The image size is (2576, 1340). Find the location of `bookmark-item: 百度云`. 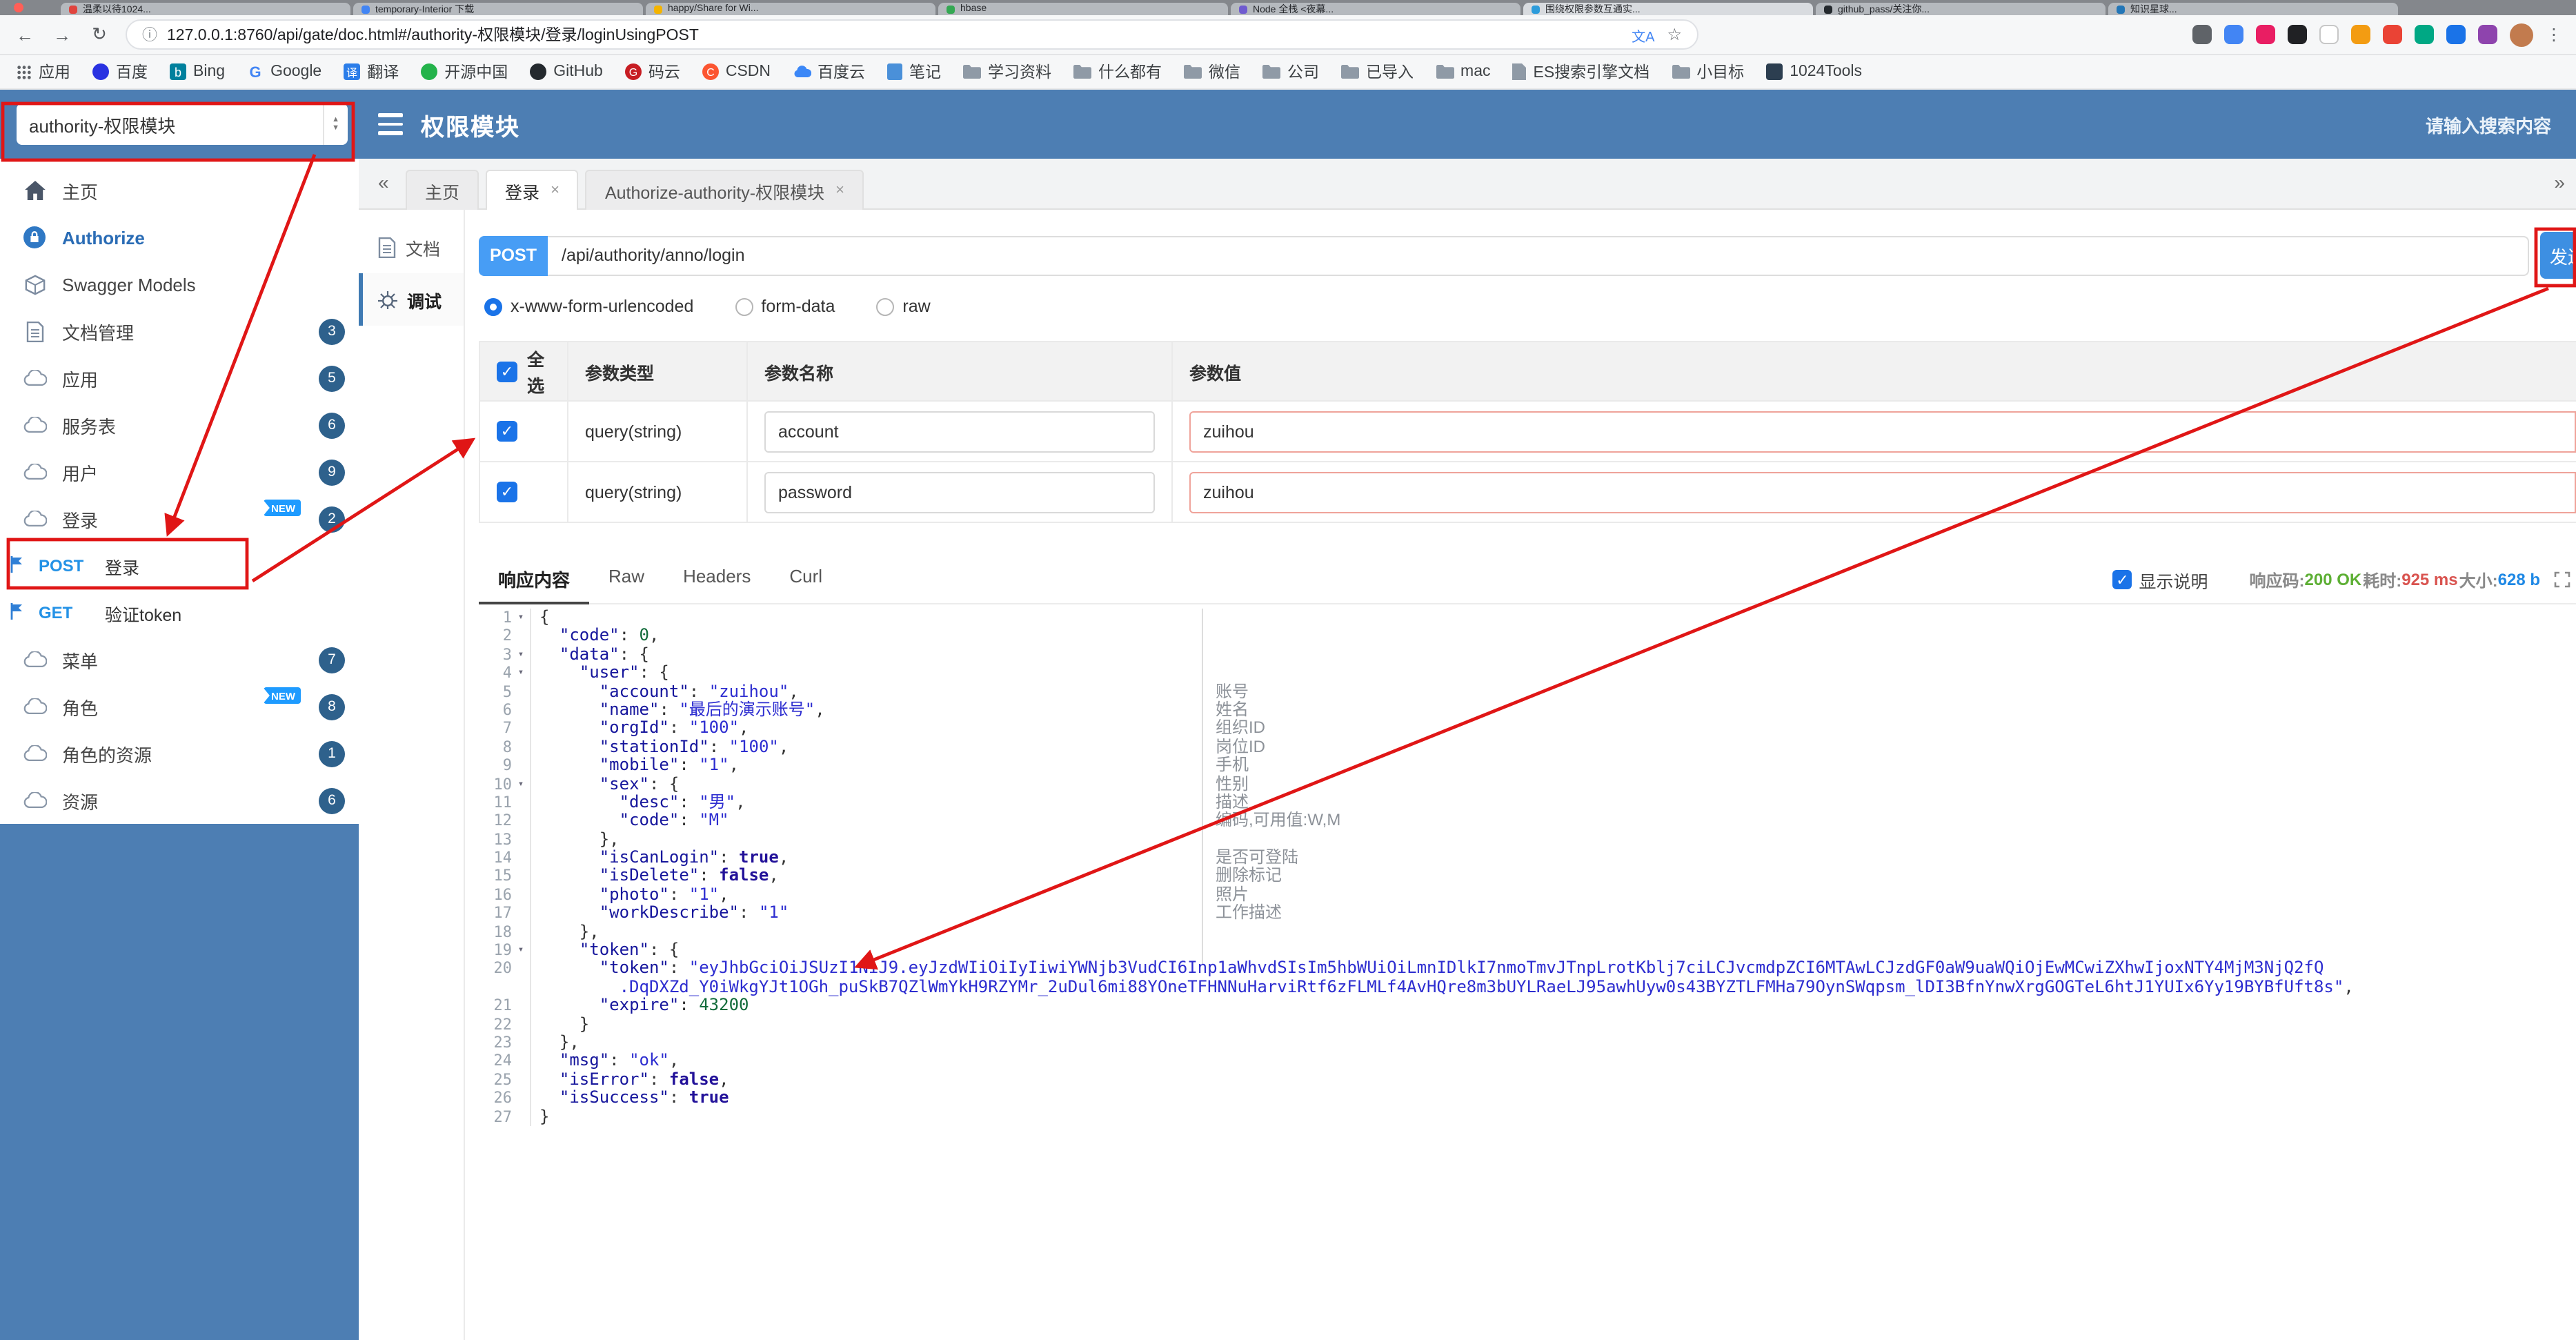

bookmark-item: 百度云 is located at coordinates (829, 72).